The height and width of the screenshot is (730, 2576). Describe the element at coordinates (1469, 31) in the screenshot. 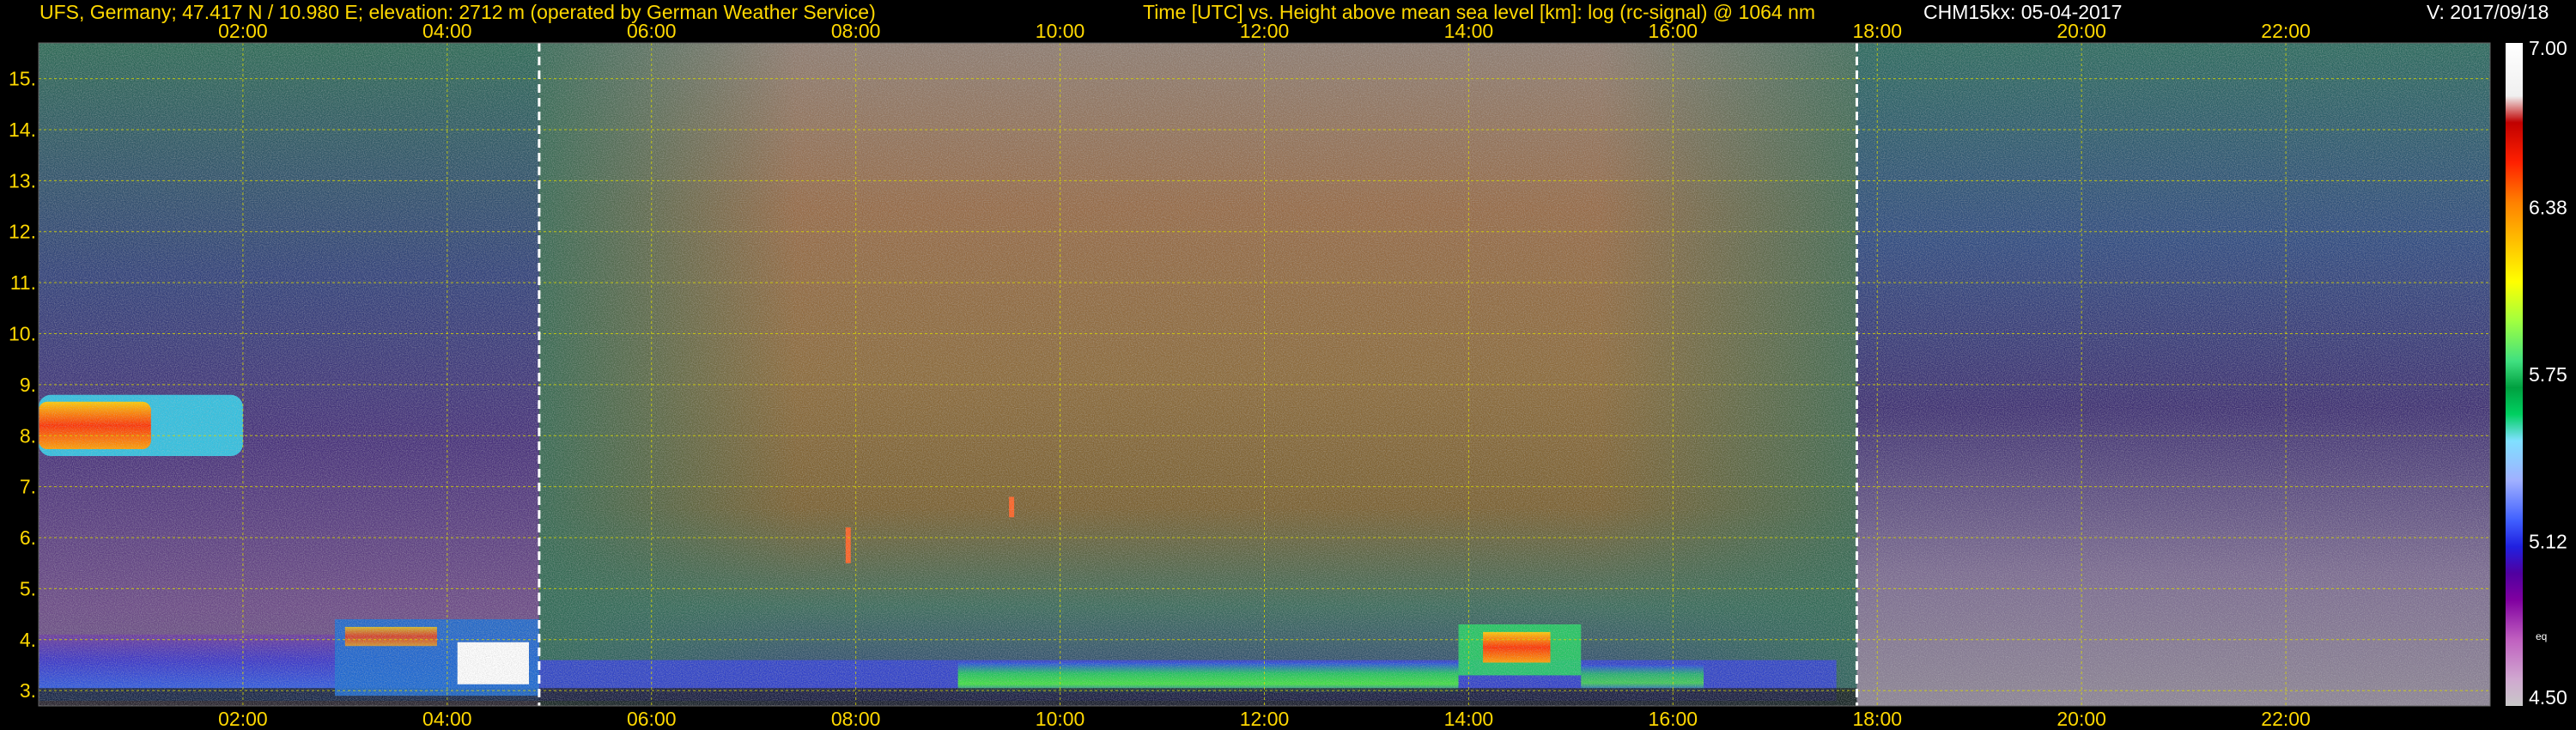

I see `x-tick-label-top: 14:00` at that location.